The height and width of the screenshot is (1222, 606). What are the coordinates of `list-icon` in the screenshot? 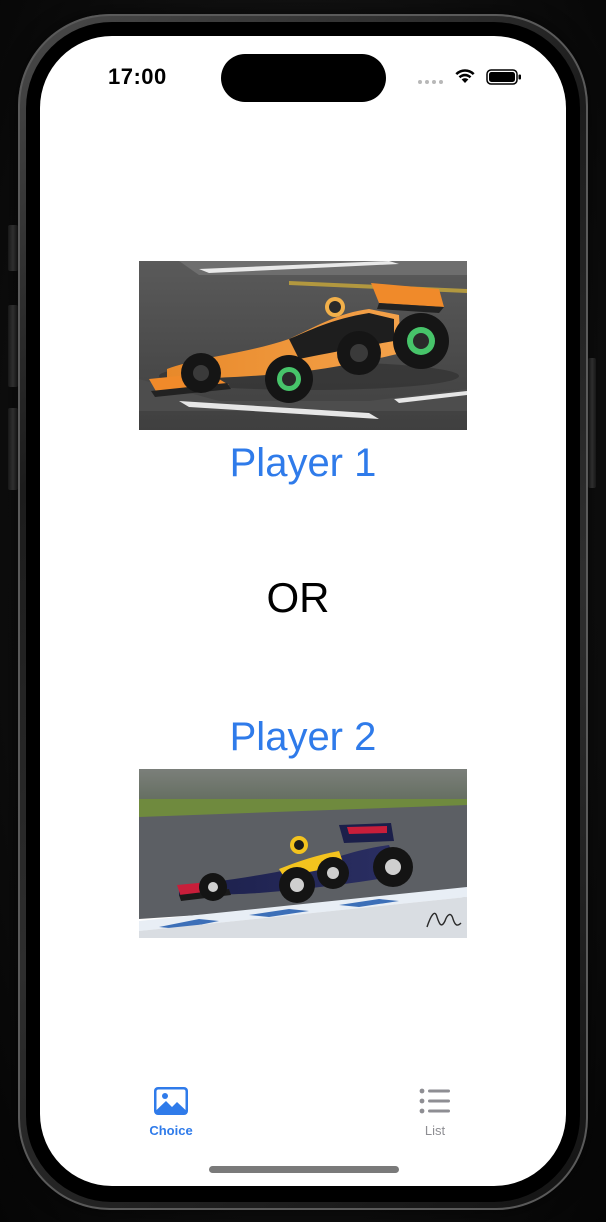 It's located at (434, 1101).